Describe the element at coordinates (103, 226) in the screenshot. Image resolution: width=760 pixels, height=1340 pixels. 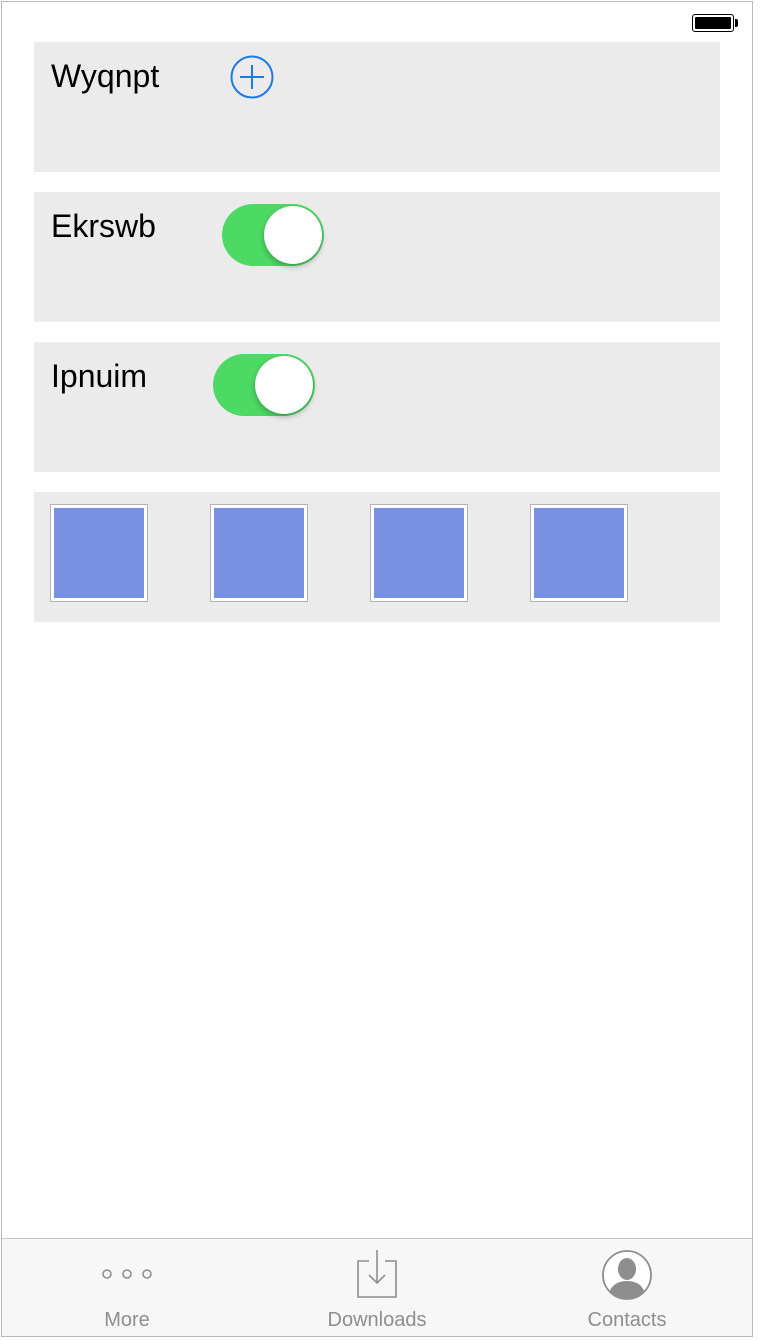
I see `row-label: Ekrswb` at that location.